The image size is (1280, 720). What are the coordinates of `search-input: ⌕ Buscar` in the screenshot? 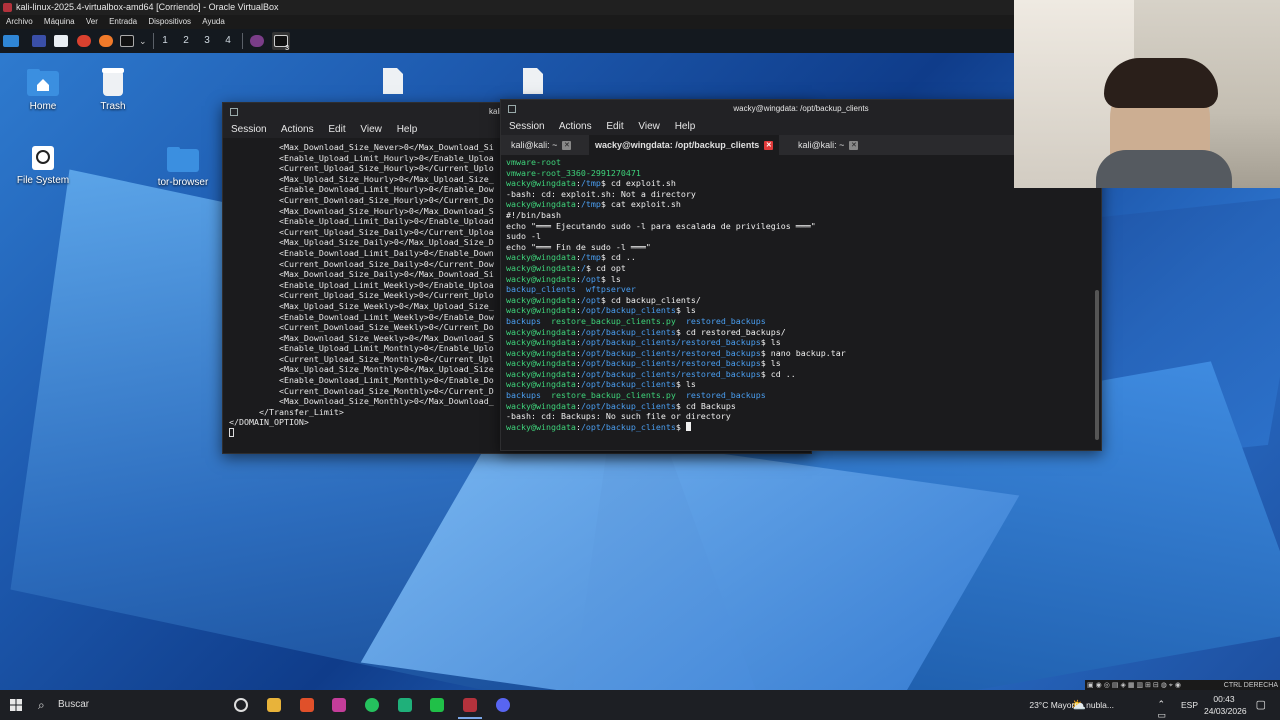 It's located at (123, 705).